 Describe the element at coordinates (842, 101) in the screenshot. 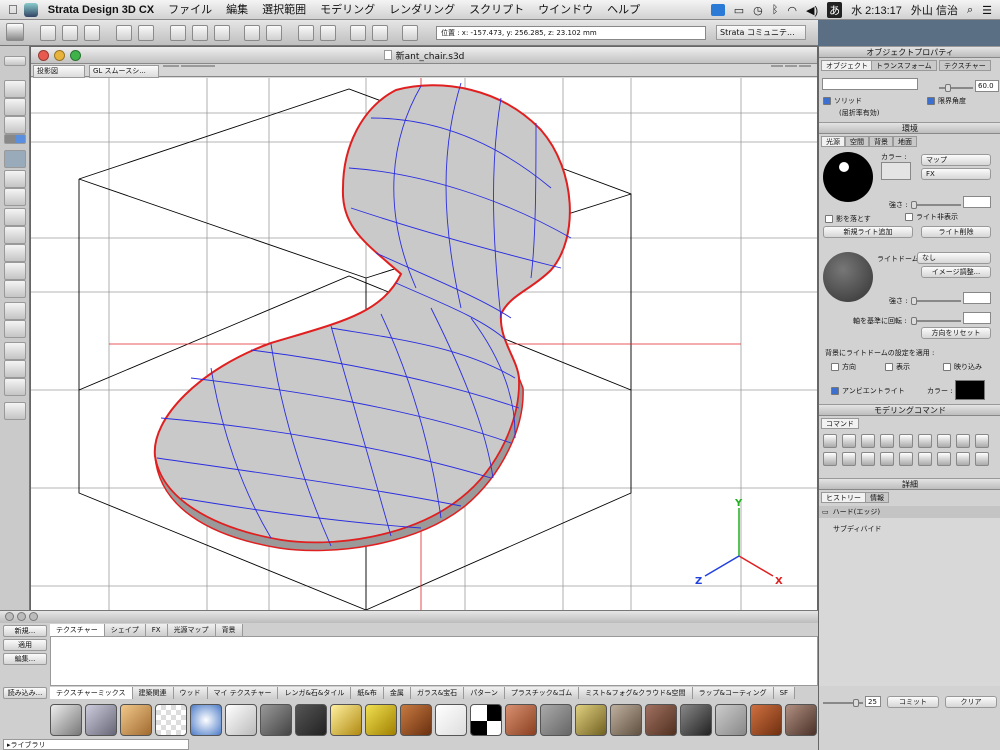

I see `solid-checkbox: ソリッド` at that location.